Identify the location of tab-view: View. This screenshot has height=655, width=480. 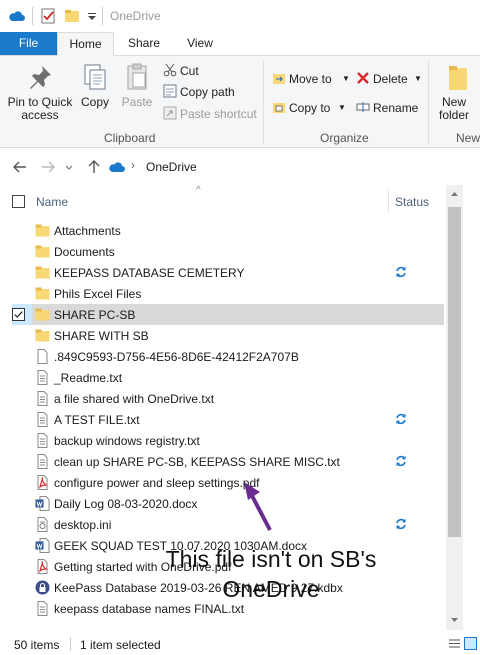
(200, 43).